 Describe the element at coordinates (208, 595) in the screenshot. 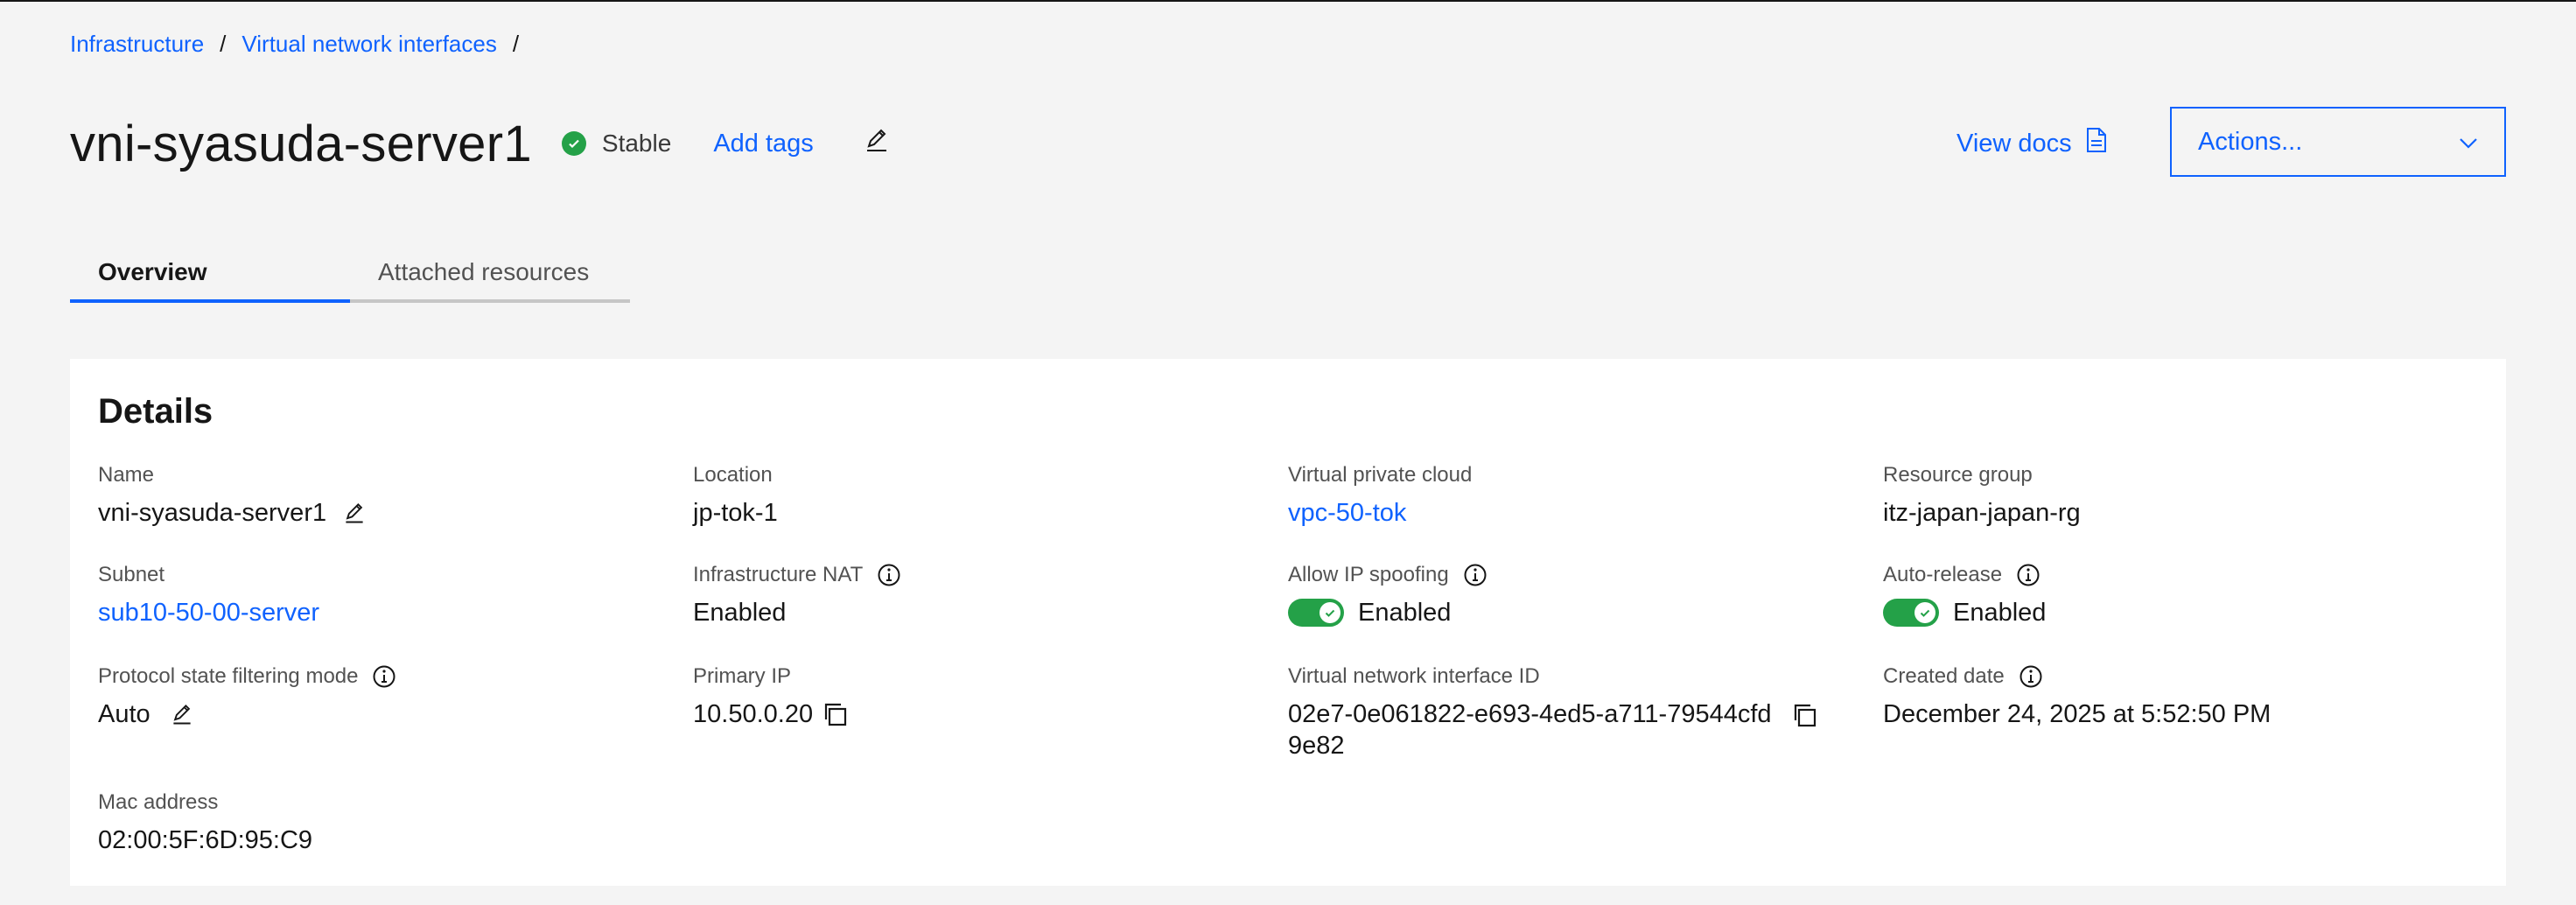

I see `field-subnet: Subnet sub10-50-00-server` at that location.